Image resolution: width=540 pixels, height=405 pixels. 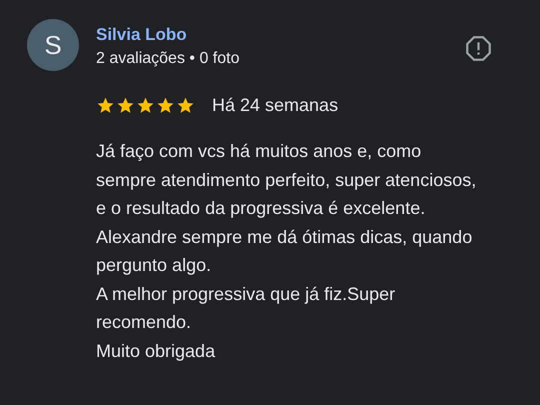 I want to click on review-text: Muito obrigada, so click(x=156, y=351).